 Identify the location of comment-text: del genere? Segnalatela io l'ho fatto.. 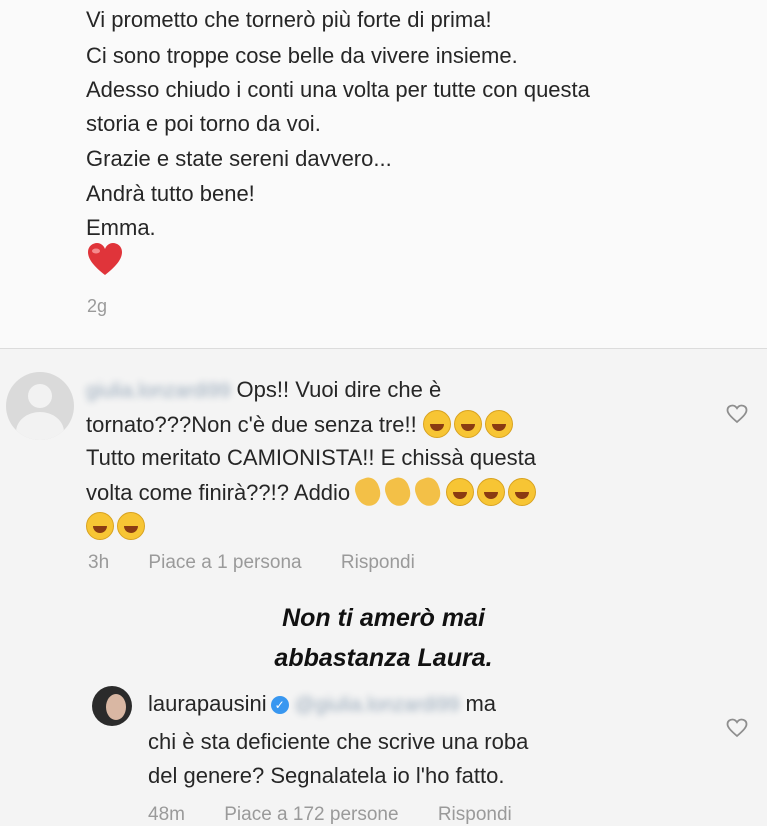
(326, 775).